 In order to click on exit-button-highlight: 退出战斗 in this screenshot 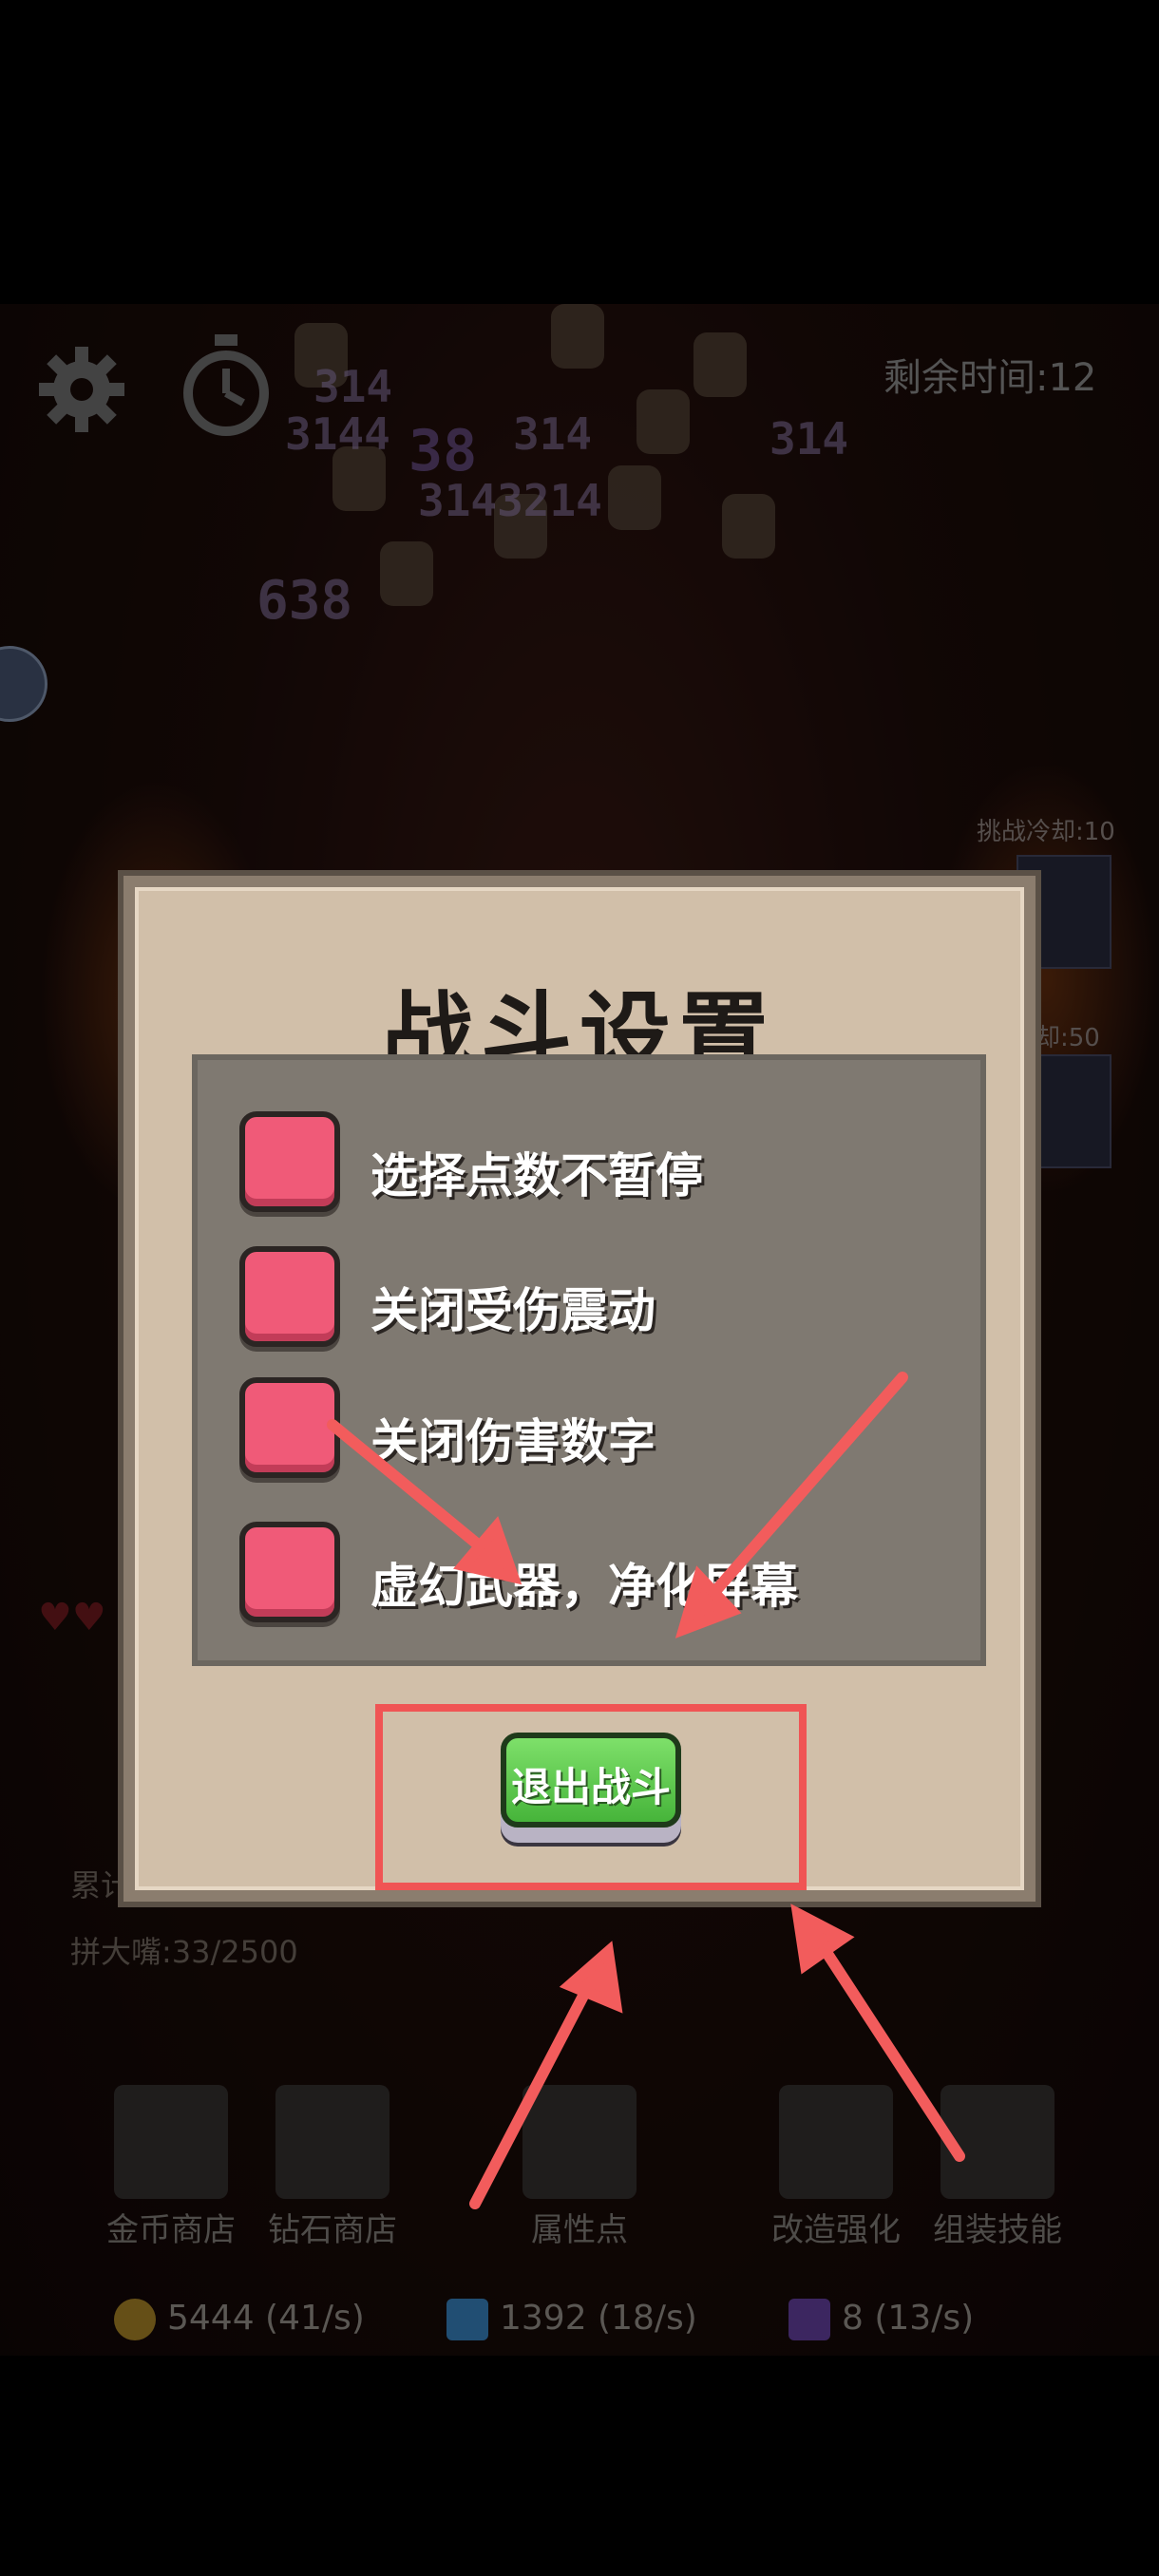, I will do `click(591, 1797)`.